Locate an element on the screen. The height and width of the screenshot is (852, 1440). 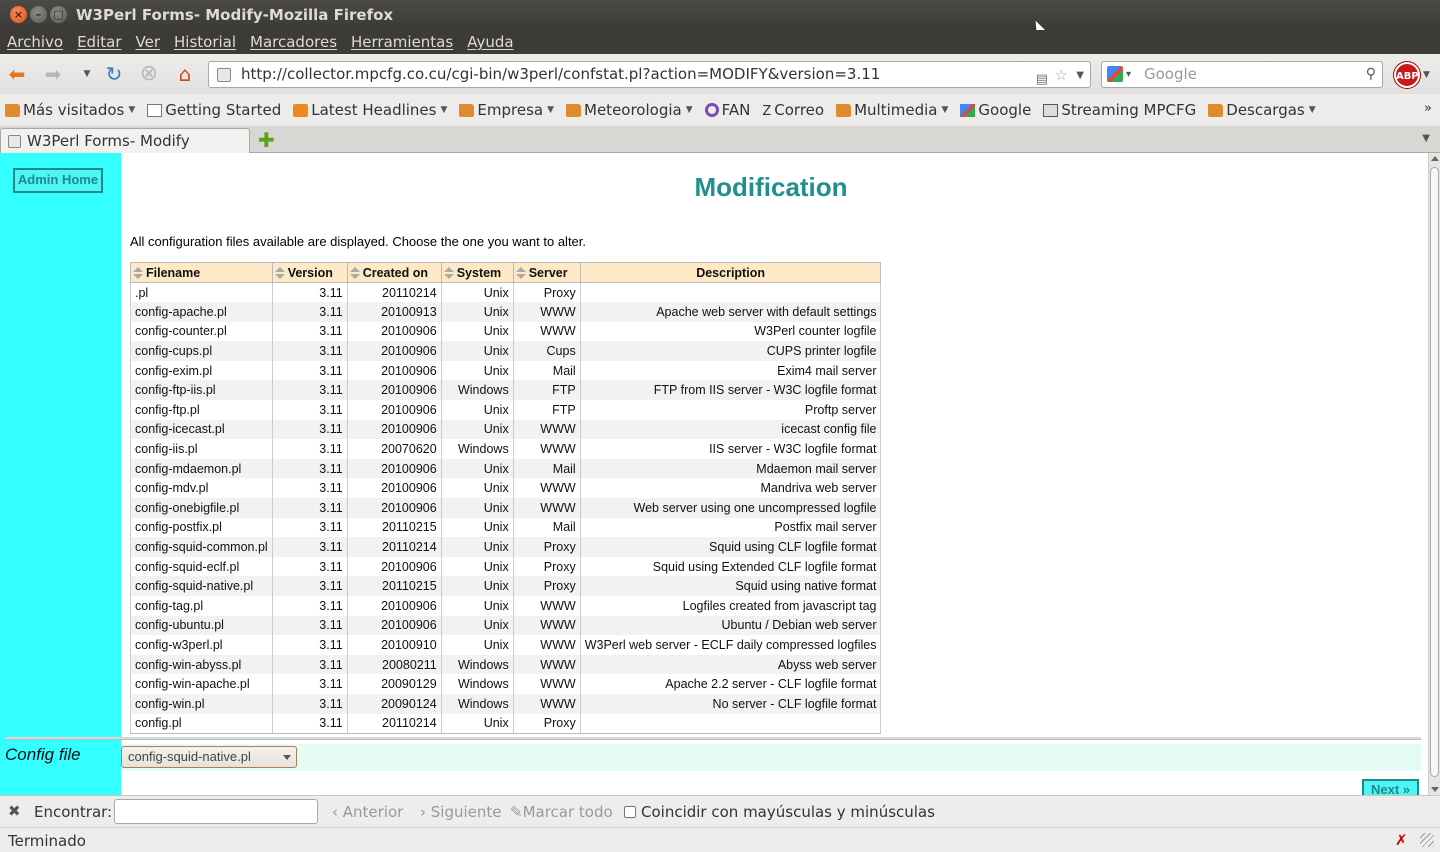
description-cell: Ubuntu / Debian web server is located at coordinates (730, 625).